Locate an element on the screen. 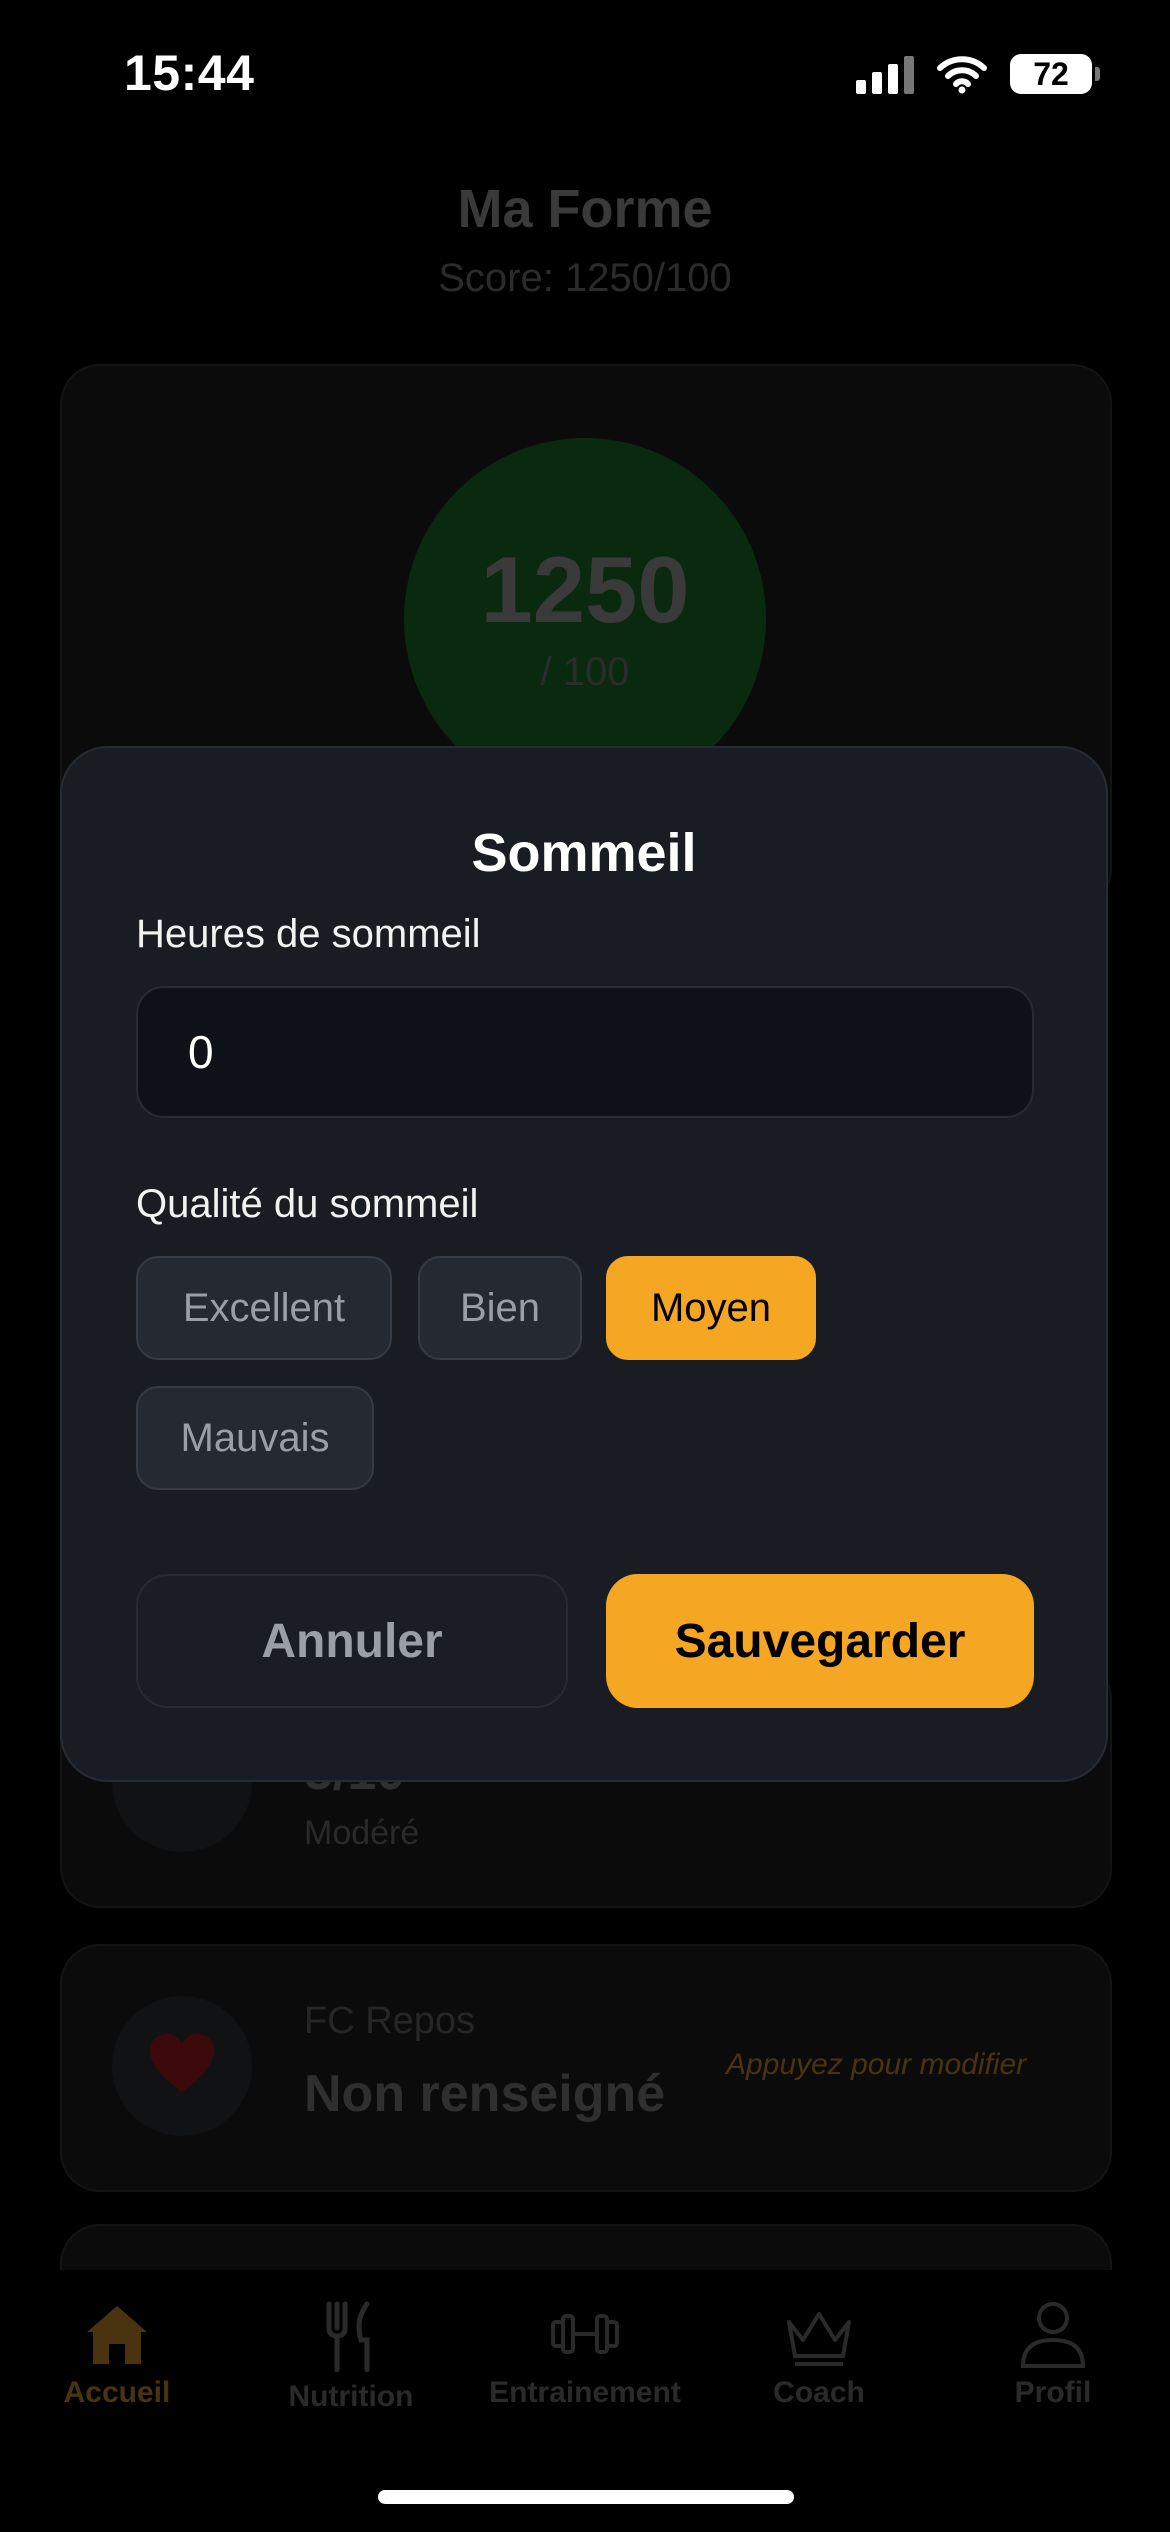  battery-icon: 72 is located at coordinates (1055, 74).